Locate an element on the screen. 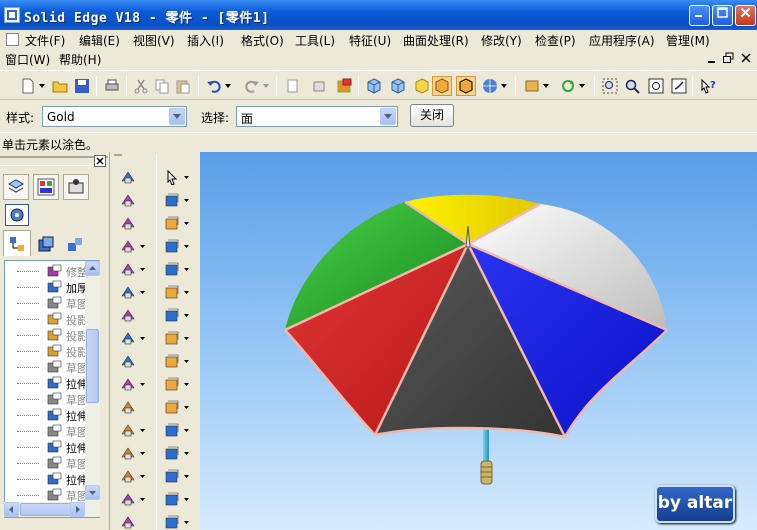 The image size is (757, 530). select-combobox: 面 is located at coordinates (317, 116).